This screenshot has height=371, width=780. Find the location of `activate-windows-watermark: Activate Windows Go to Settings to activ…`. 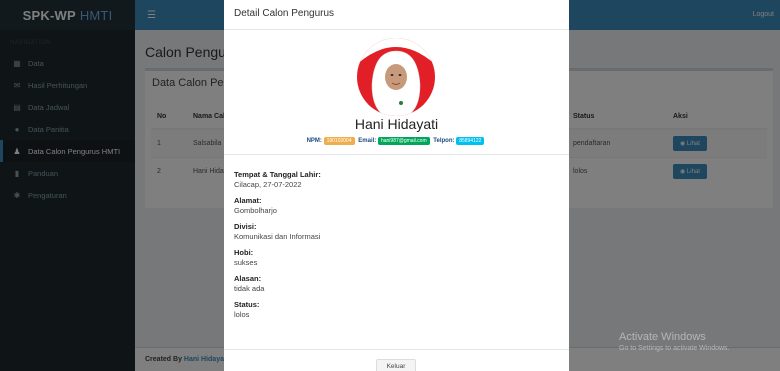

activate-windows-watermark: Activate Windows Go to Settings to activ… is located at coordinates (674, 341).